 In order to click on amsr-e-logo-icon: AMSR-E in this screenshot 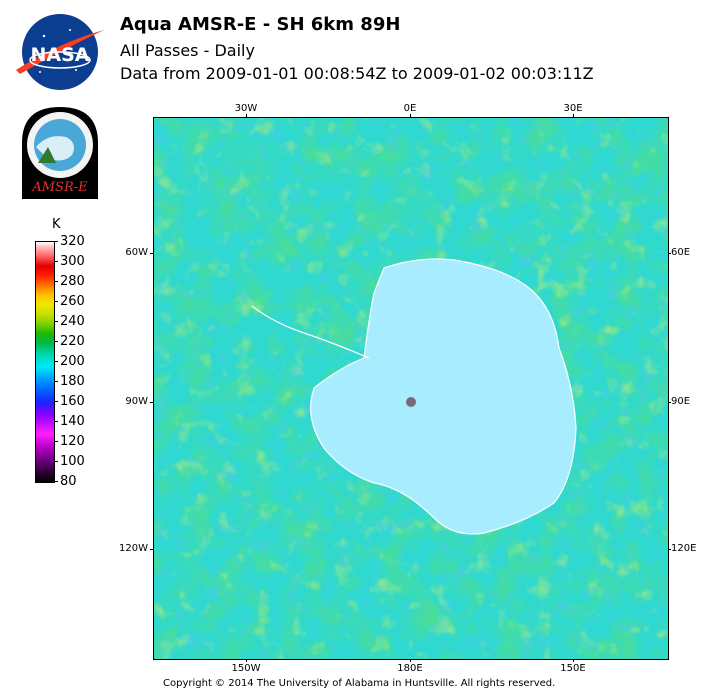, I will do `click(60, 153)`.